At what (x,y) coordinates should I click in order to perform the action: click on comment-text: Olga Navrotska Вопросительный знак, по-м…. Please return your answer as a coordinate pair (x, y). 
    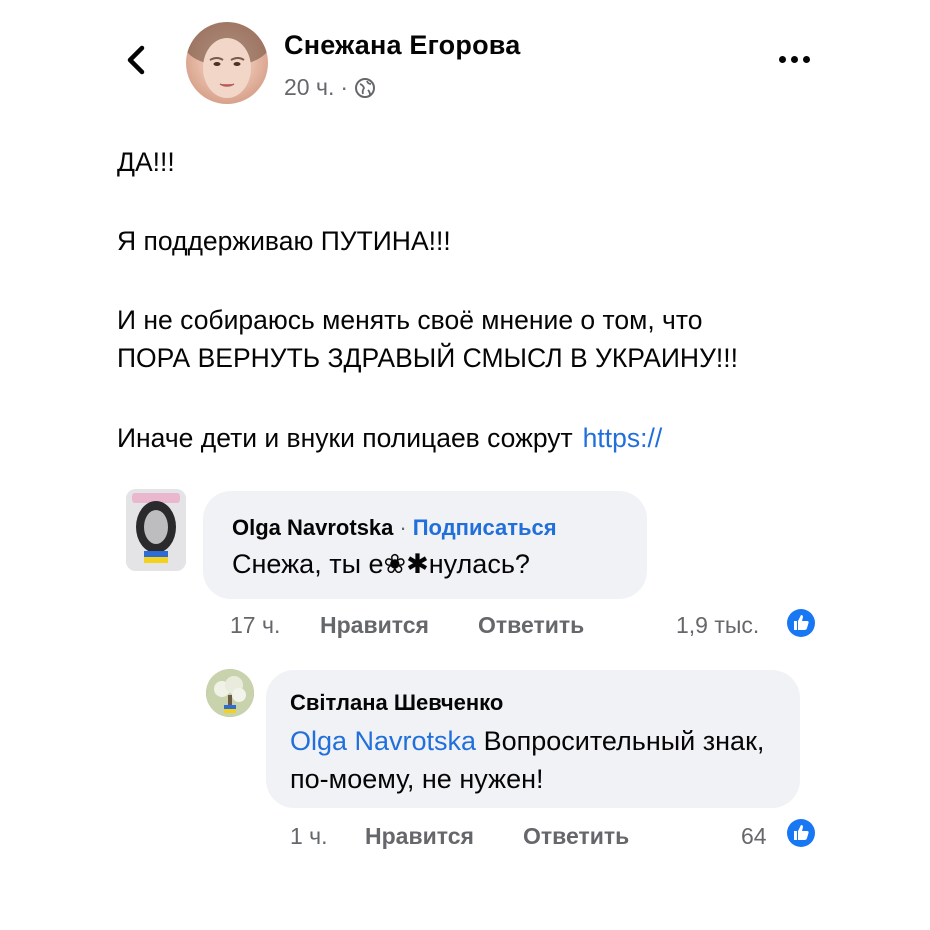
    Looking at the image, I should click on (540, 760).